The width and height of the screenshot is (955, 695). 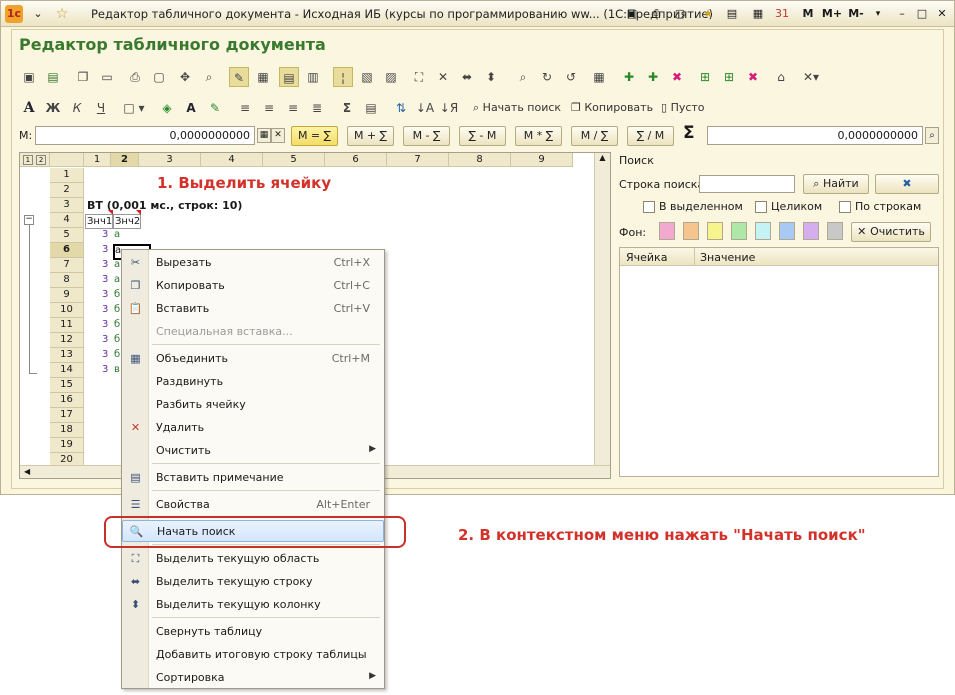 I want to click on underline-icon: Ч, so click(x=101, y=108).